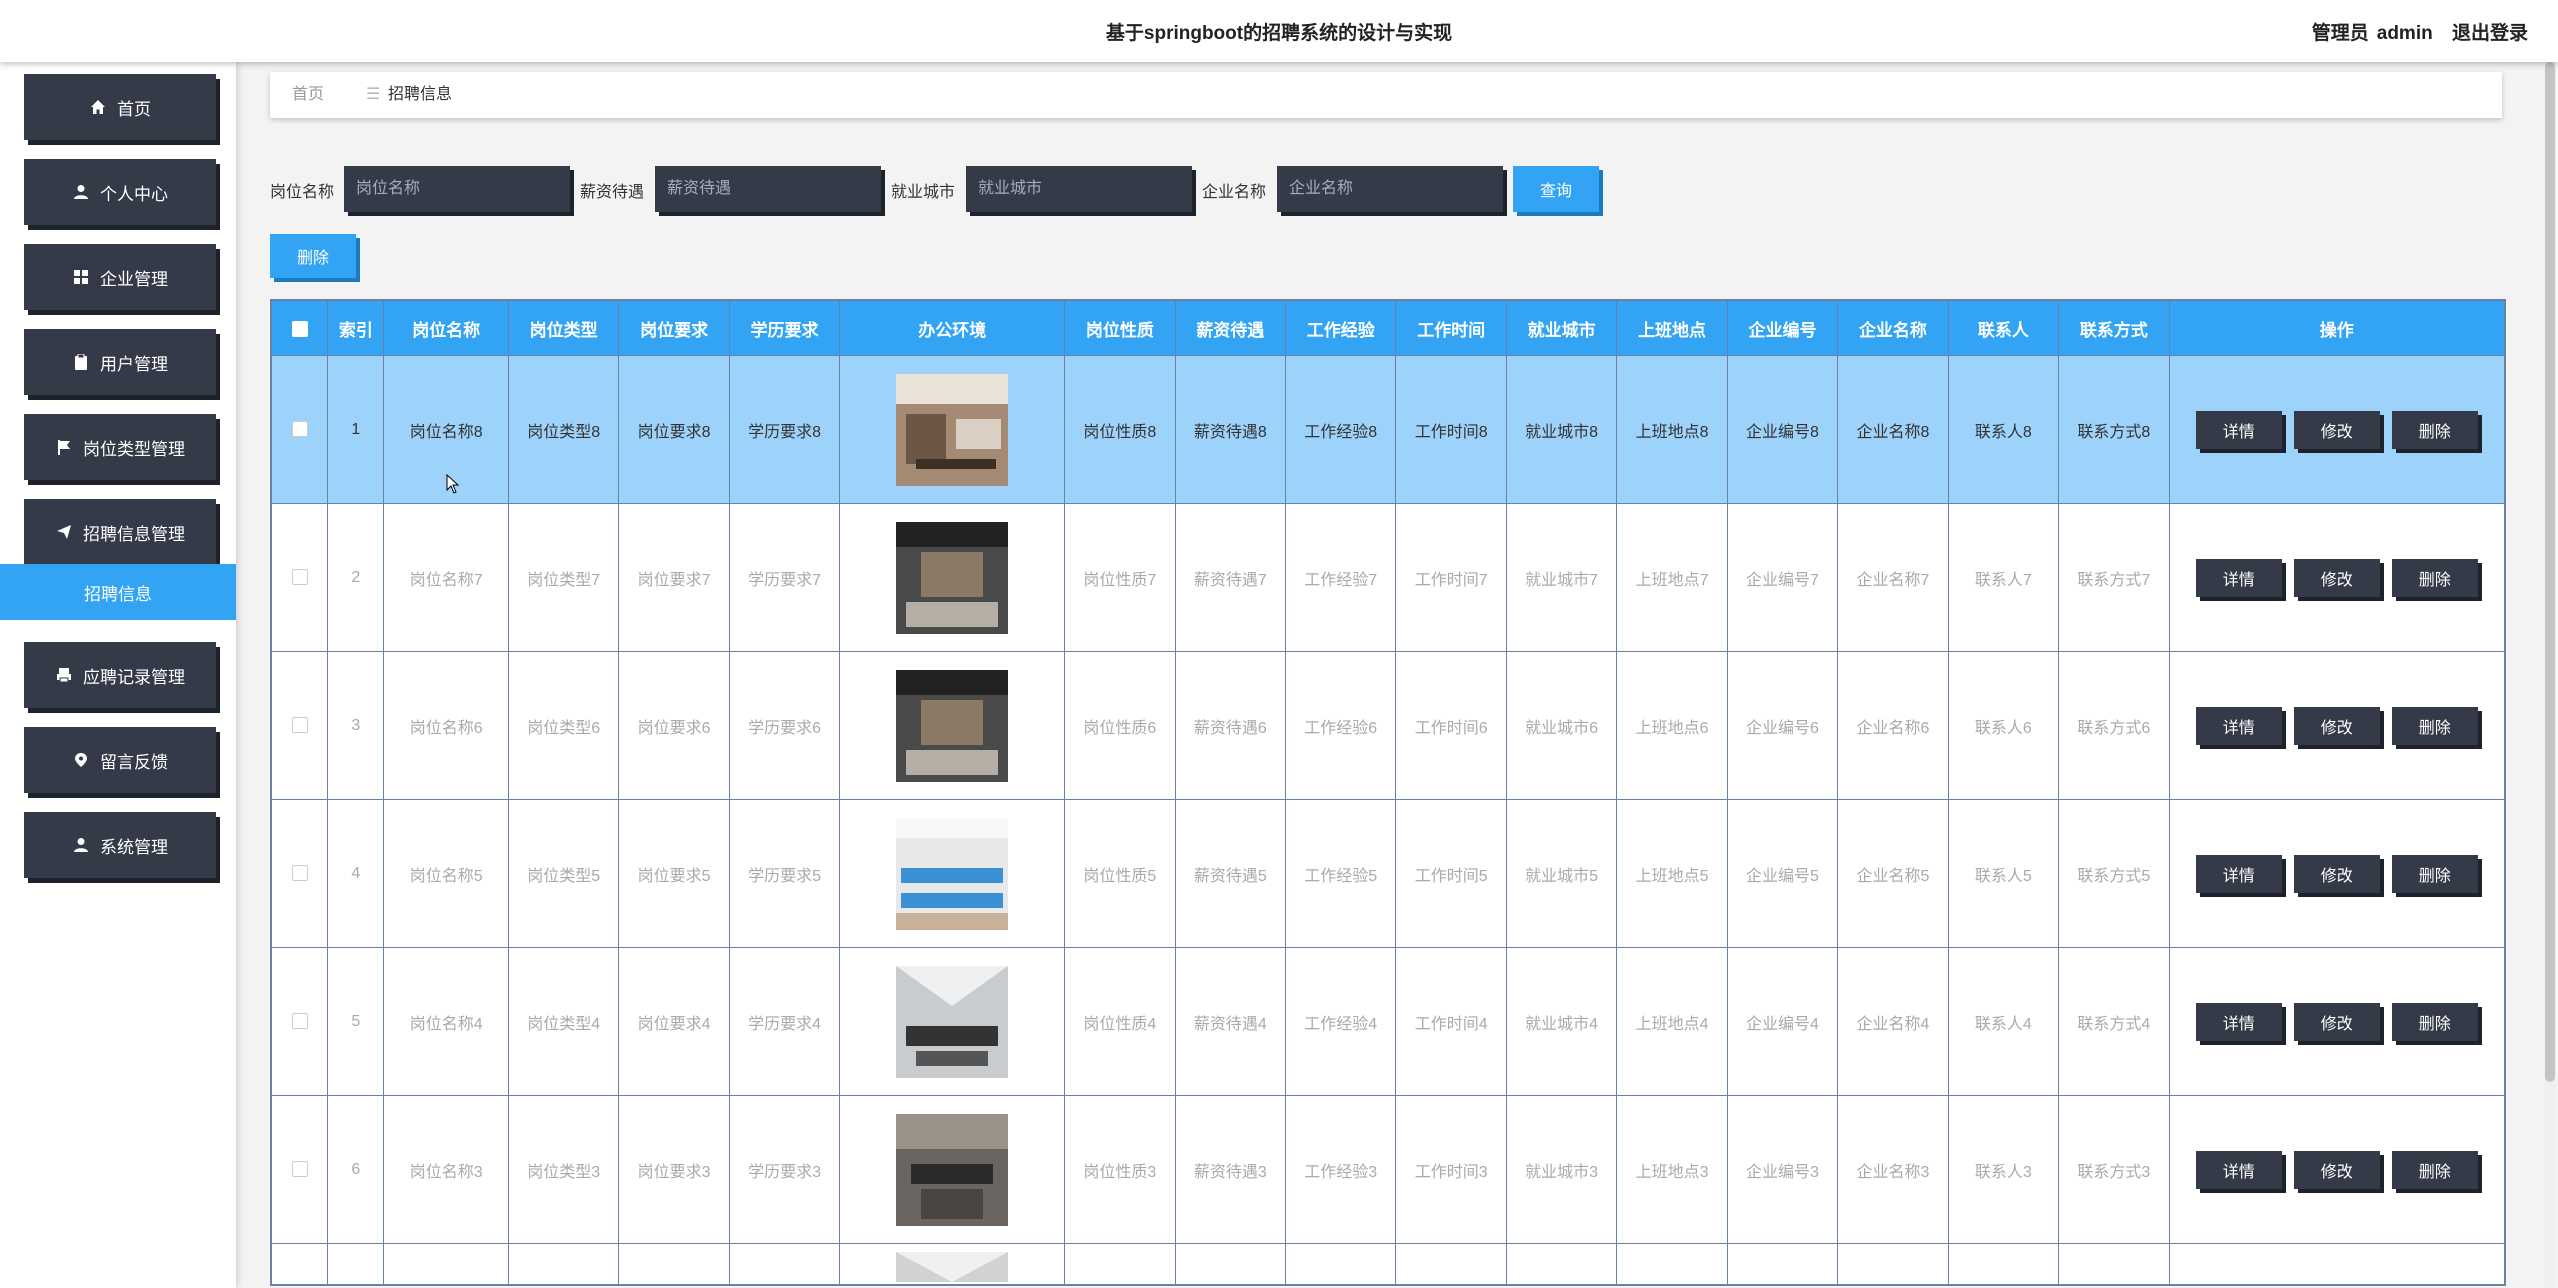  I want to click on column-header: 索引, so click(356, 328).